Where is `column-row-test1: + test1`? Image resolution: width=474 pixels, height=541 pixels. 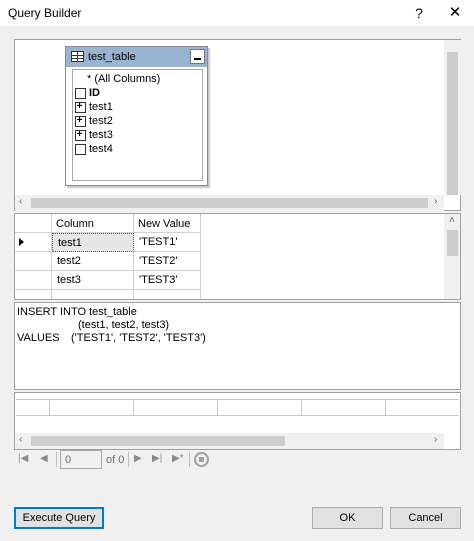 column-row-test1: + test1 is located at coordinates (137, 107).